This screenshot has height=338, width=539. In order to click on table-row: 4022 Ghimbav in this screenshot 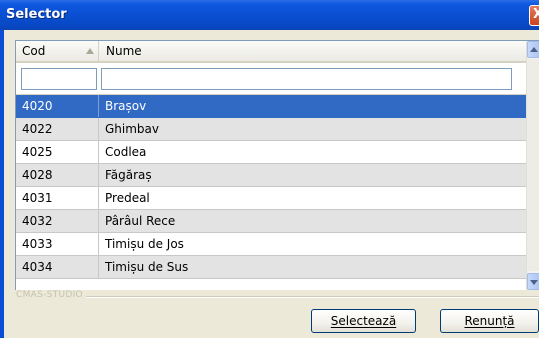, I will do `click(271, 129)`.